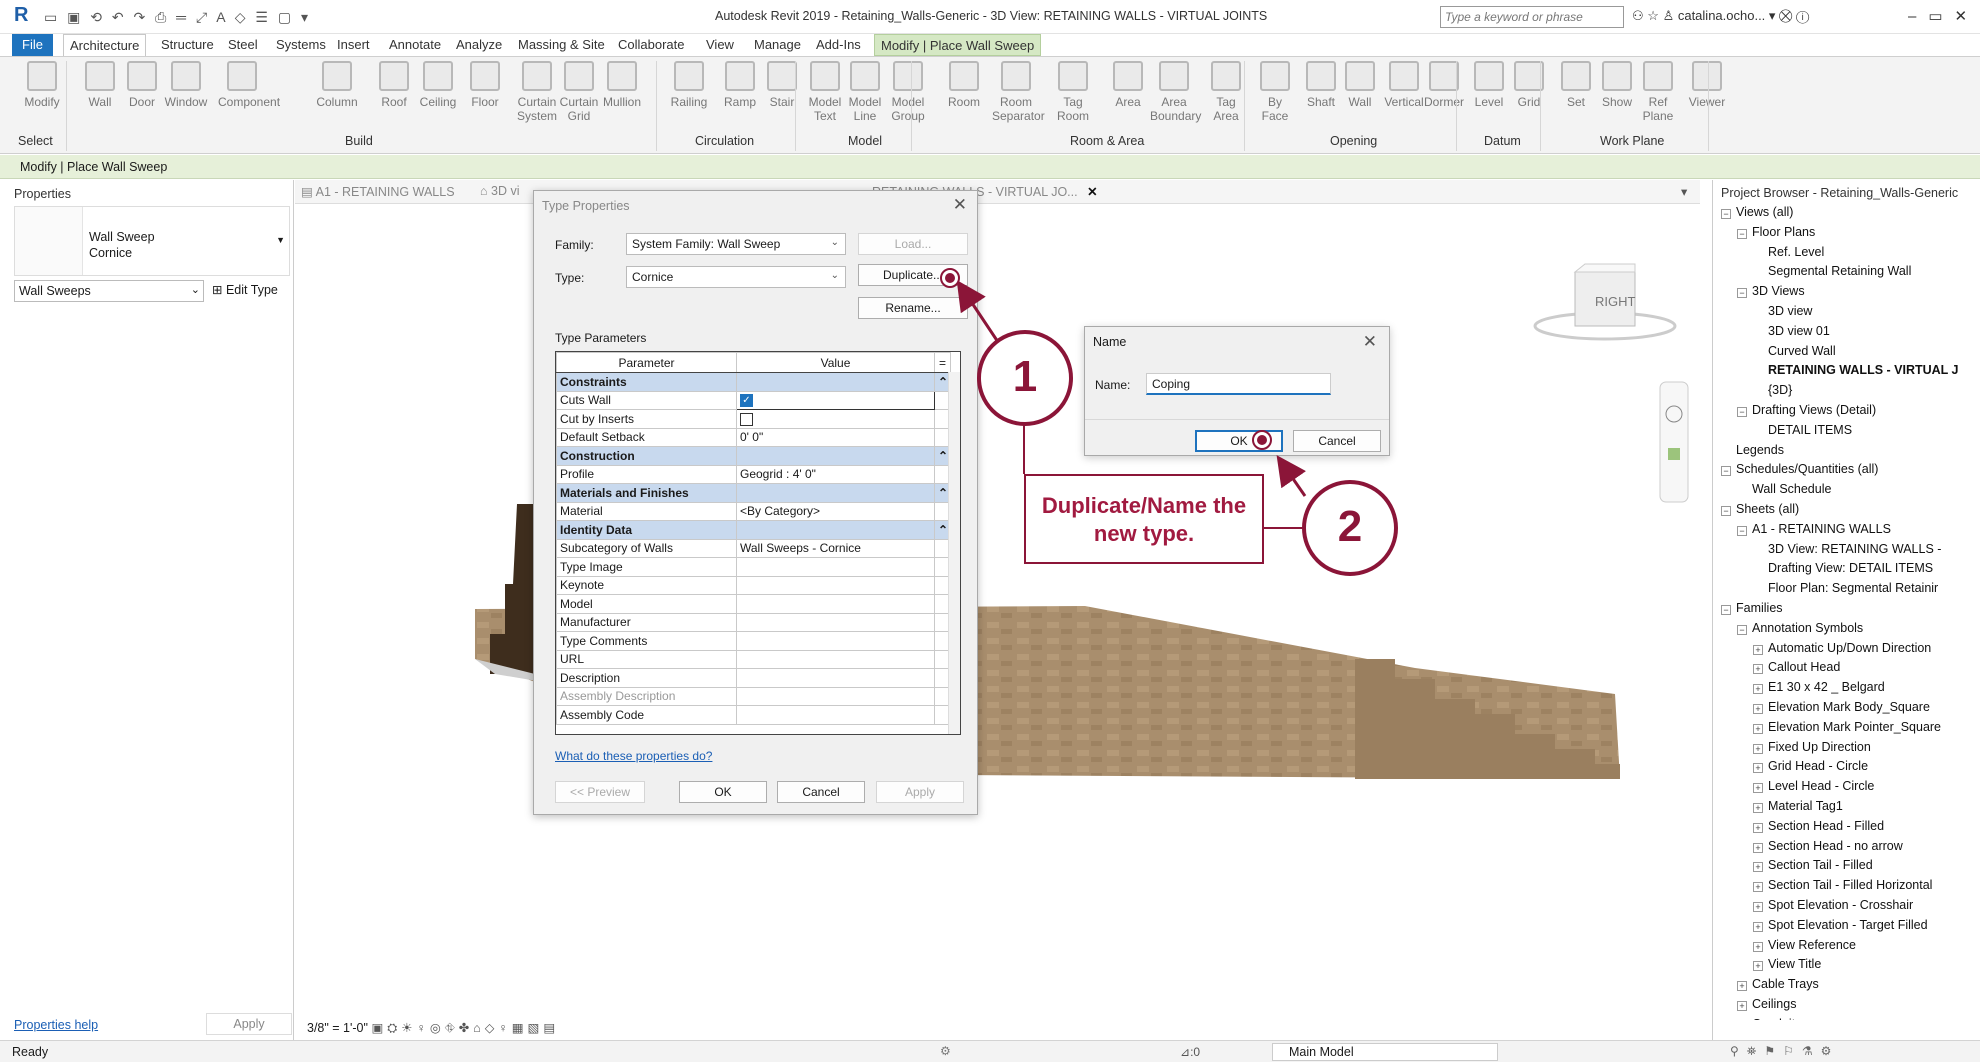 This screenshot has height=1062, width=1980. What do you see at coordinates (1262, 440) in the screenshot?
I see `highlight-dot-ok` at bounding box center [1262, 440].